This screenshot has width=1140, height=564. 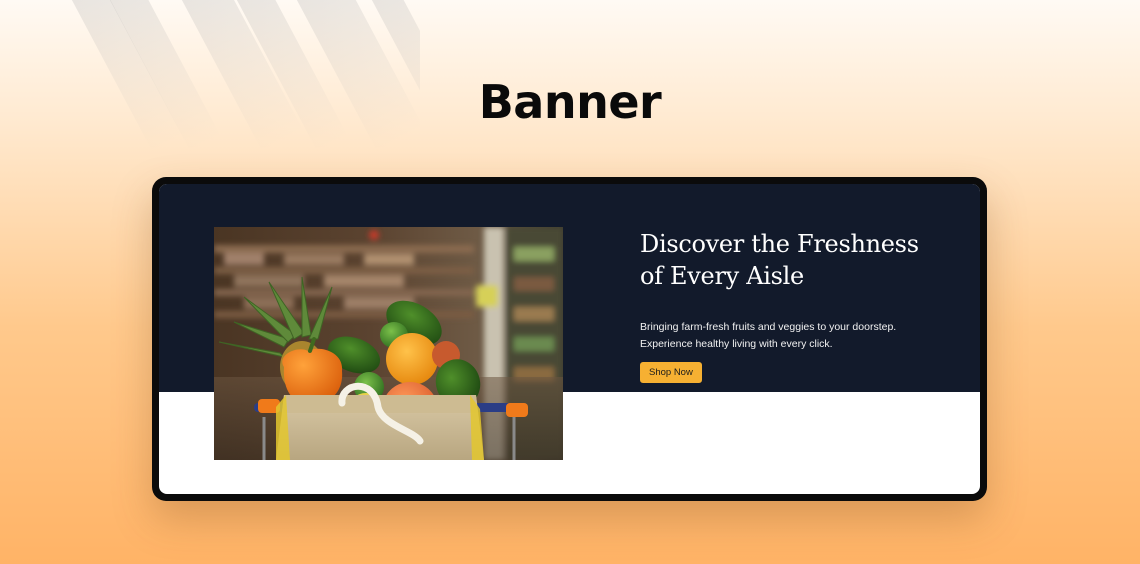 I want to click on hero-heading: Discover the Freshness of Every Aisle, so click(x=800, y=260).